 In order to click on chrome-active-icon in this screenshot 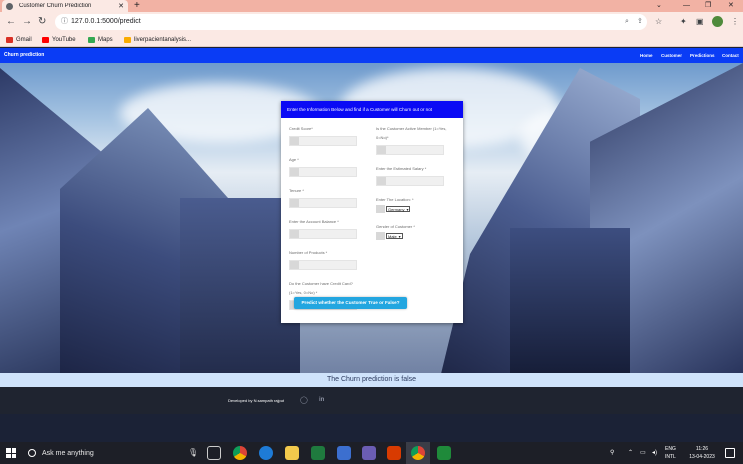, I will do `click(418, 453)`.